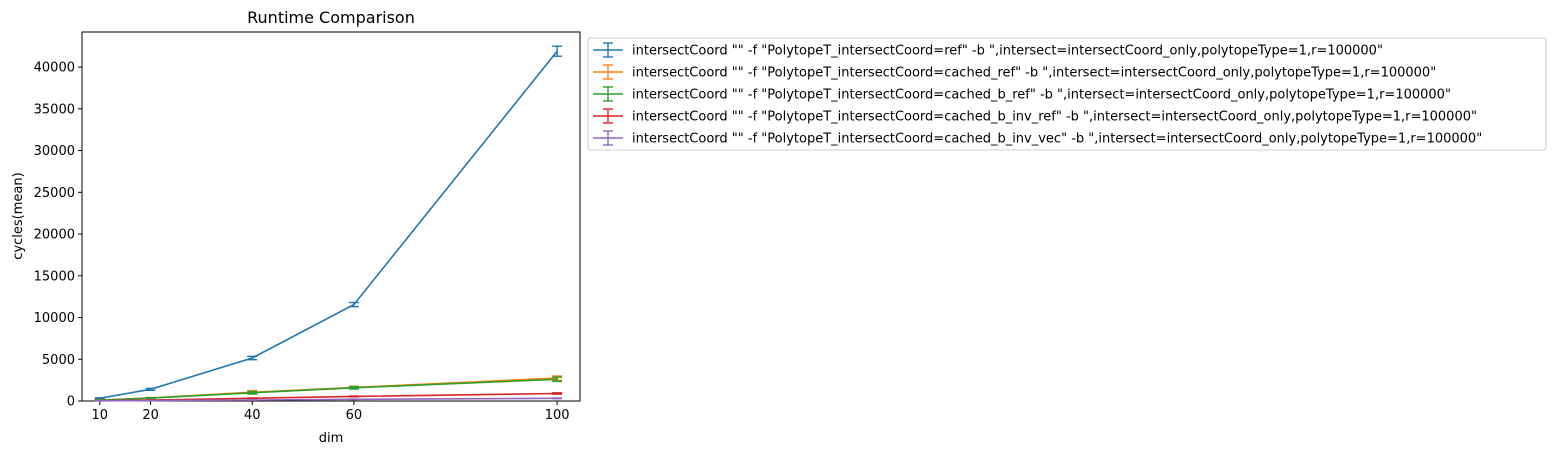 This screenshot has height=455, width=1555. I want to click on y-tick-label: 30000, so click(54, 151).